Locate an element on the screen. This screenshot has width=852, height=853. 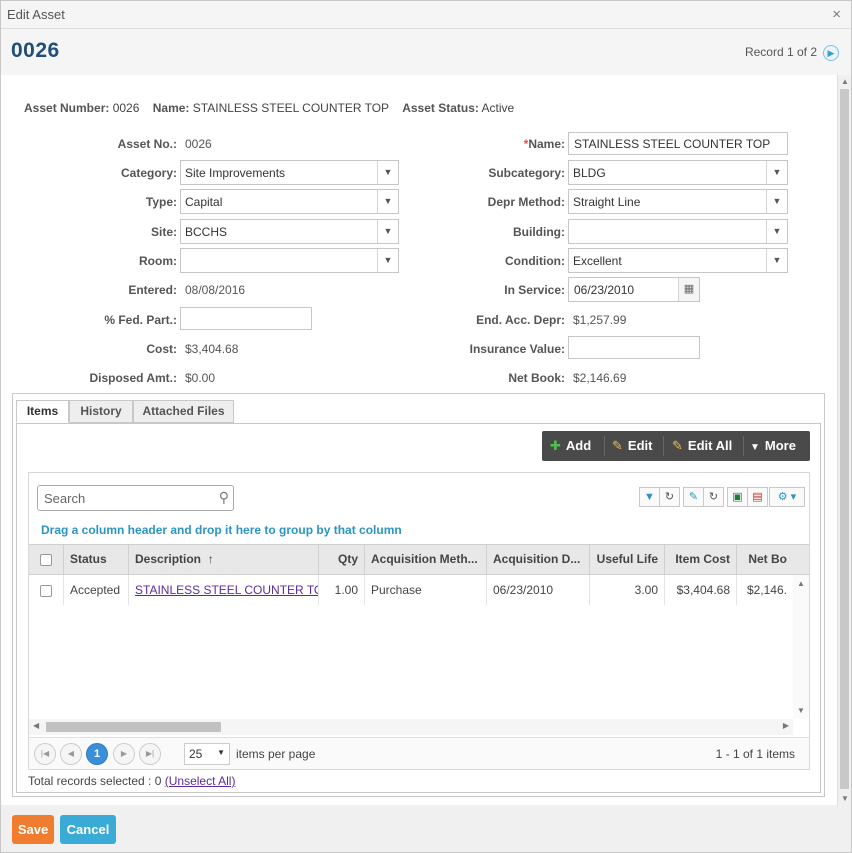
name-input: STAINLESS STEEL COUNTER TOP is located at coordinates (678, 143).